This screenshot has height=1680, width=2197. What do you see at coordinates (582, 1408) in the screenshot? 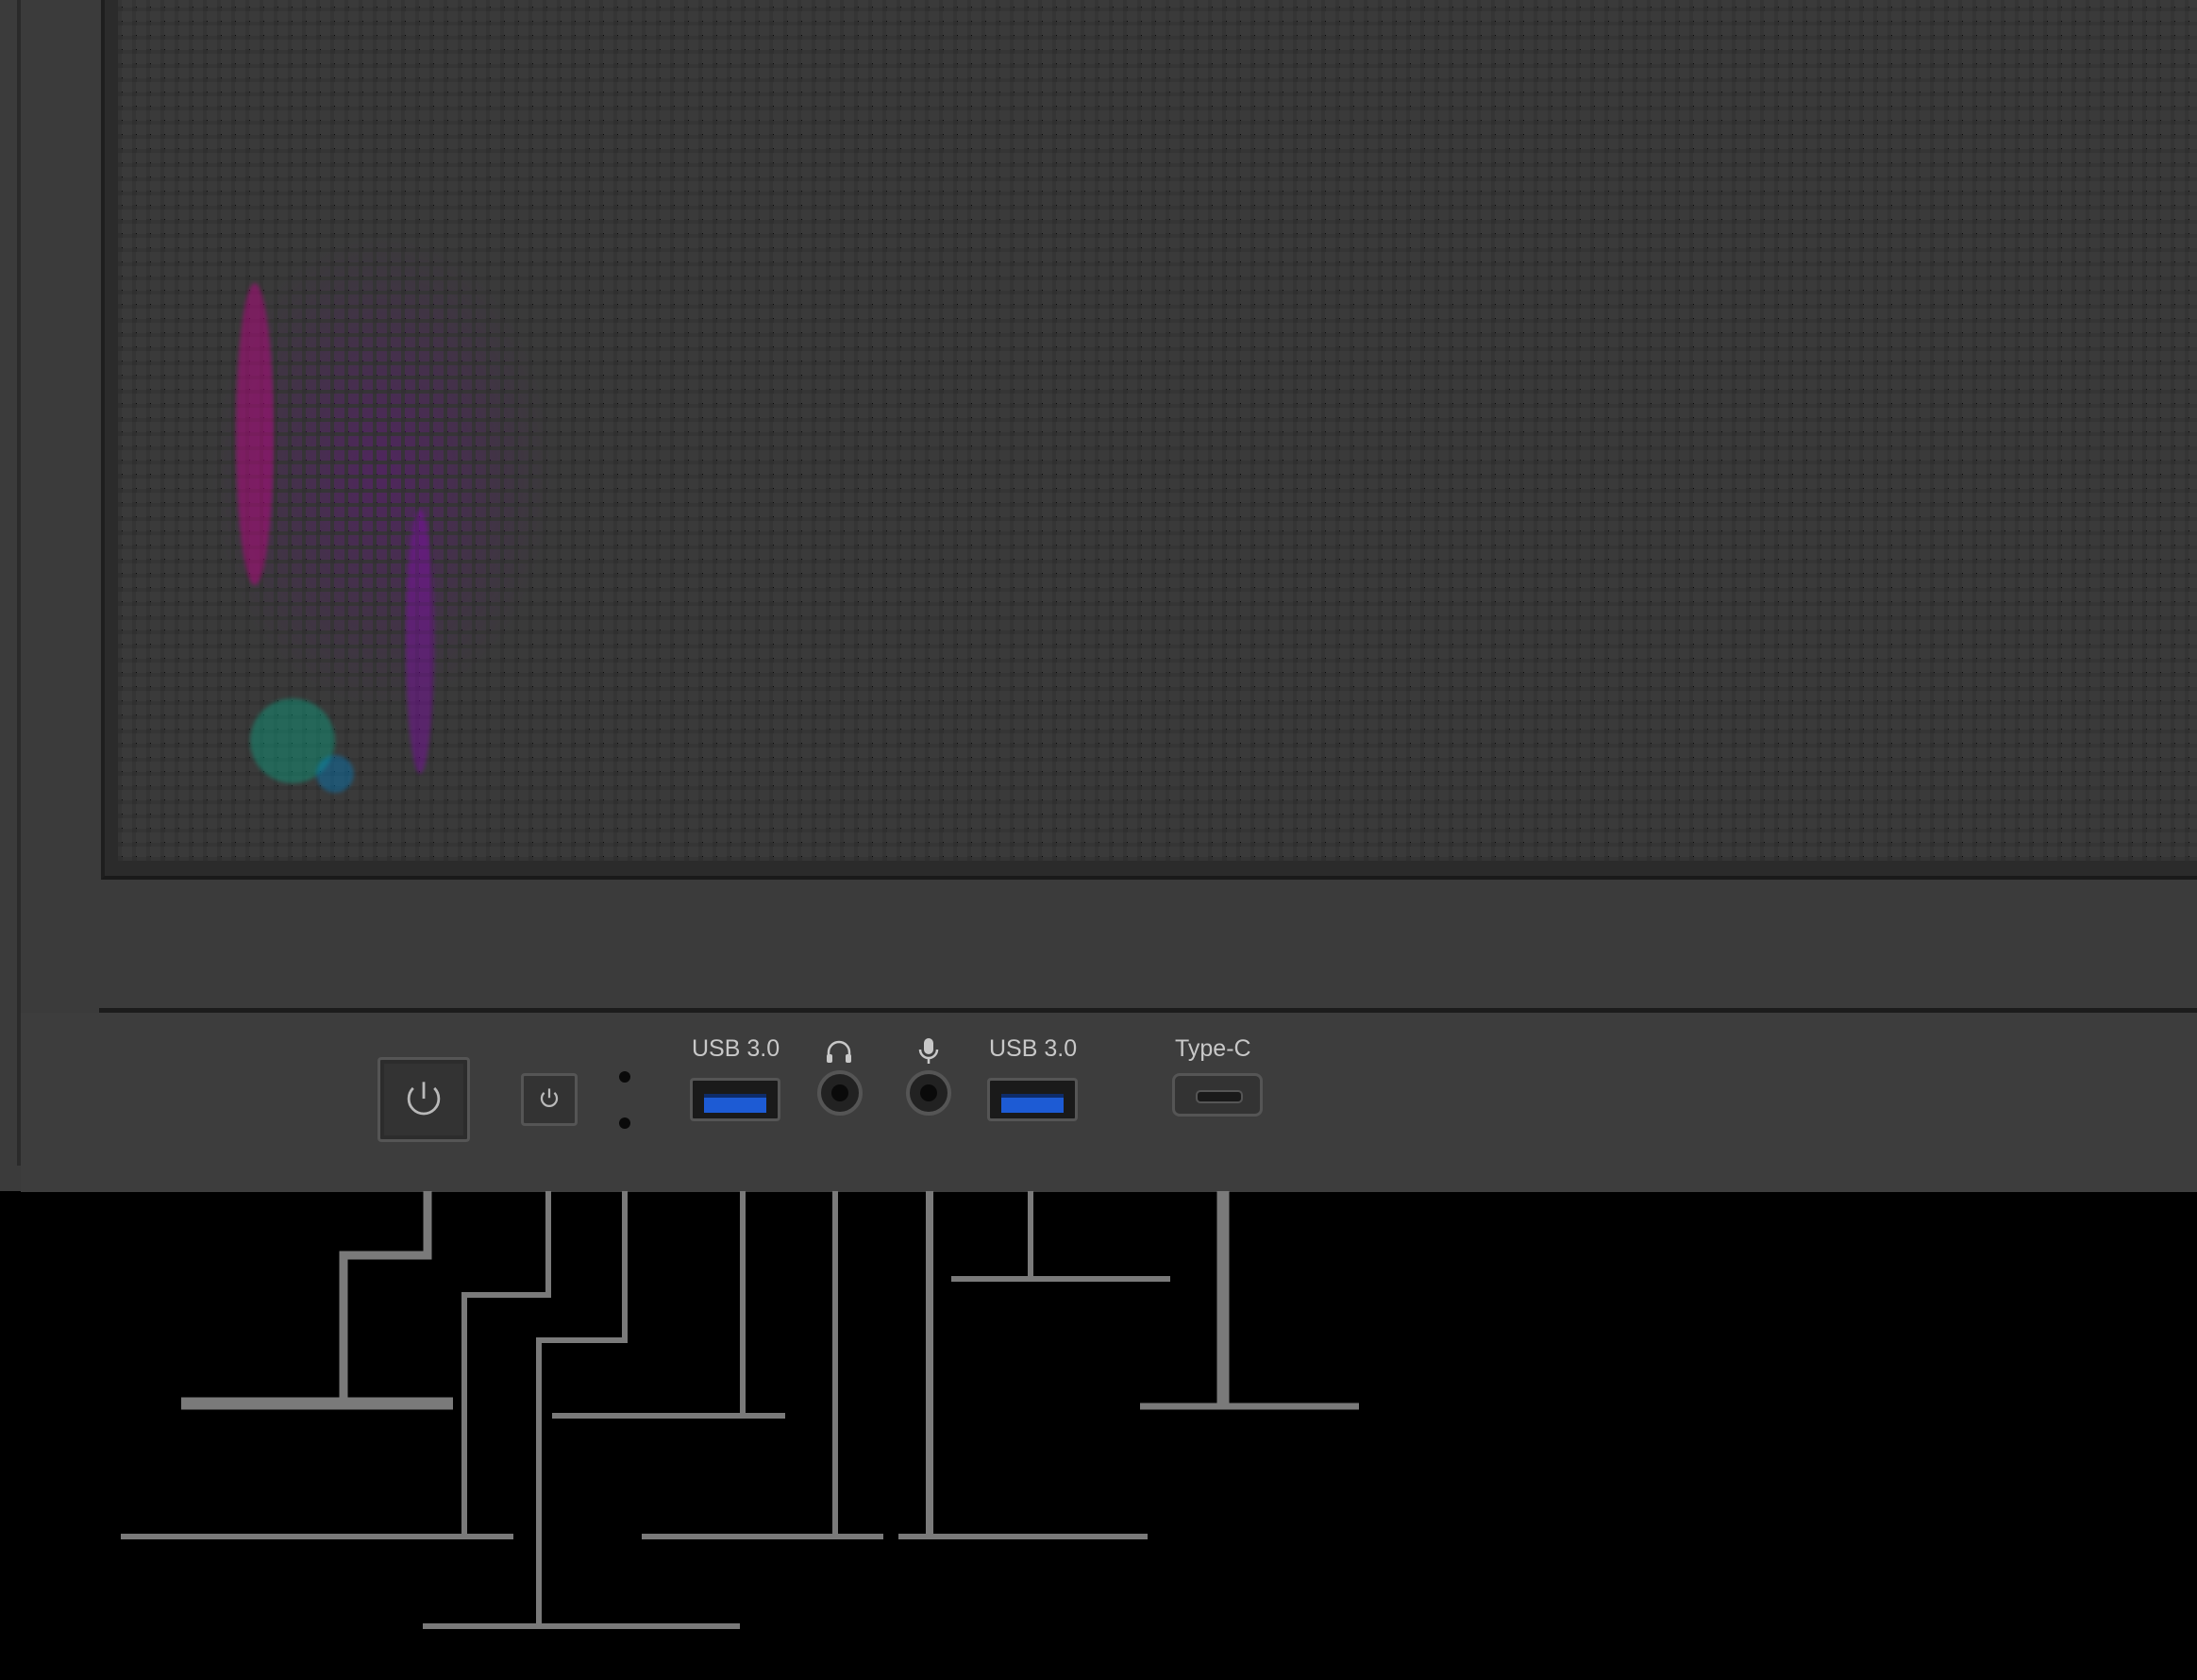
I see `led-callout-line` at bounding box center [582, 1408].